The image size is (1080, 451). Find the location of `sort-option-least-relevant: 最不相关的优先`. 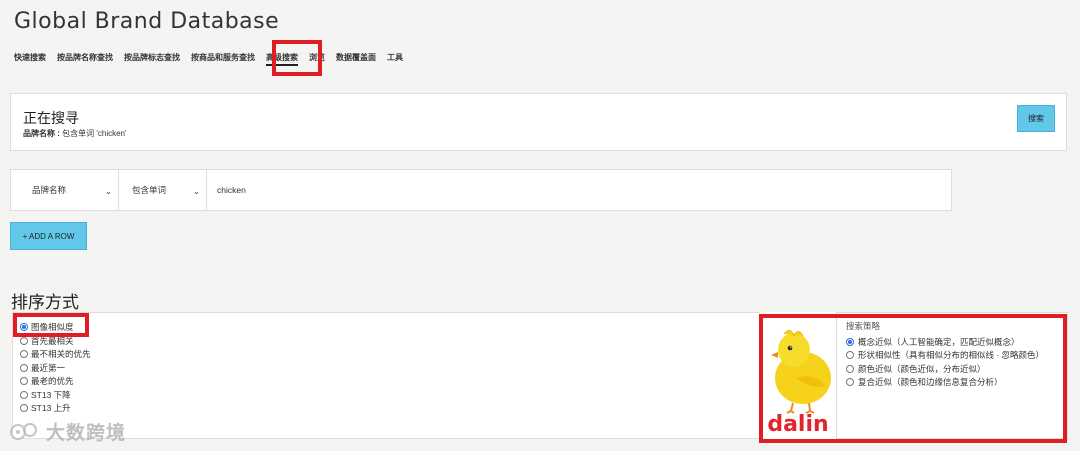

sort-option-least-relevant: 最不相关的优先 is located at coordinates (55, 354).